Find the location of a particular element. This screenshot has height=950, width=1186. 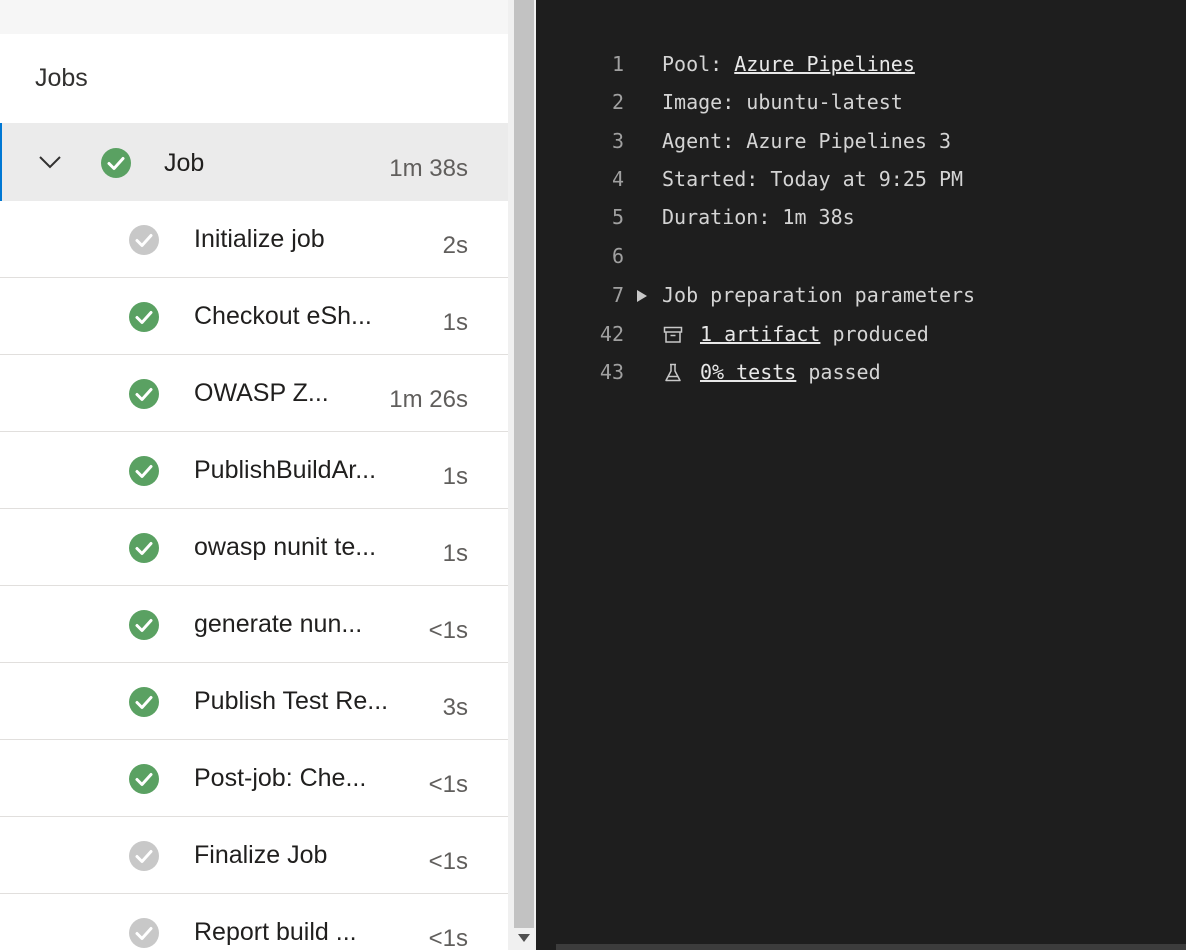

step-duration: 1m 26s is located at coordinates (428, 399).